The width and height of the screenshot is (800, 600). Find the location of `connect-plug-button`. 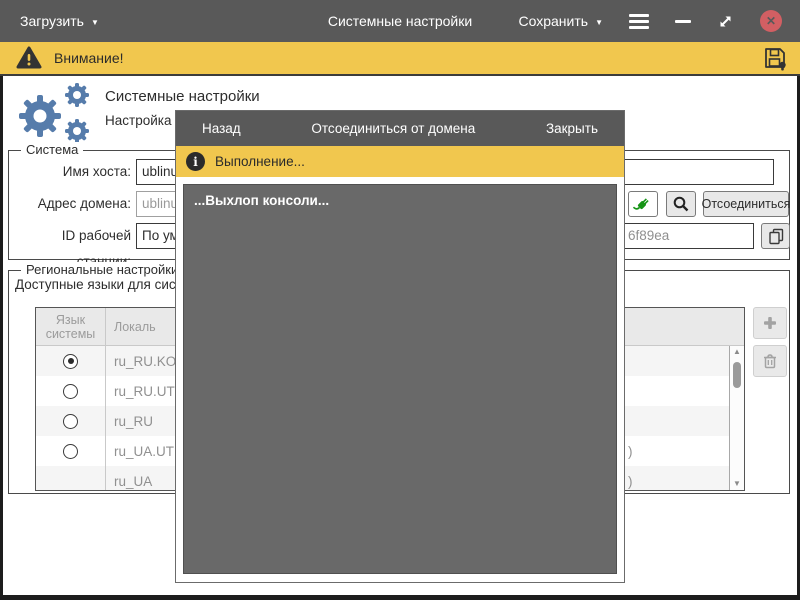

connect-plug-button is located at coordinates (643, 204).